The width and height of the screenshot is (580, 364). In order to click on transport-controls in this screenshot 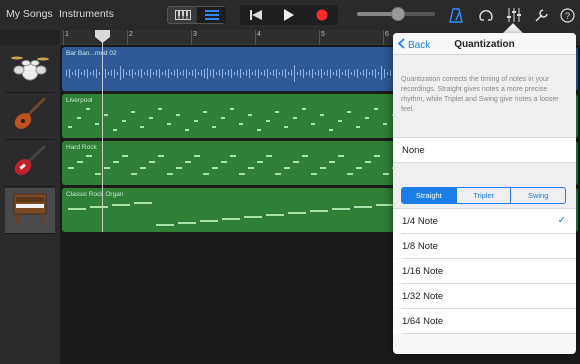, I will do `click(289, 15)`.